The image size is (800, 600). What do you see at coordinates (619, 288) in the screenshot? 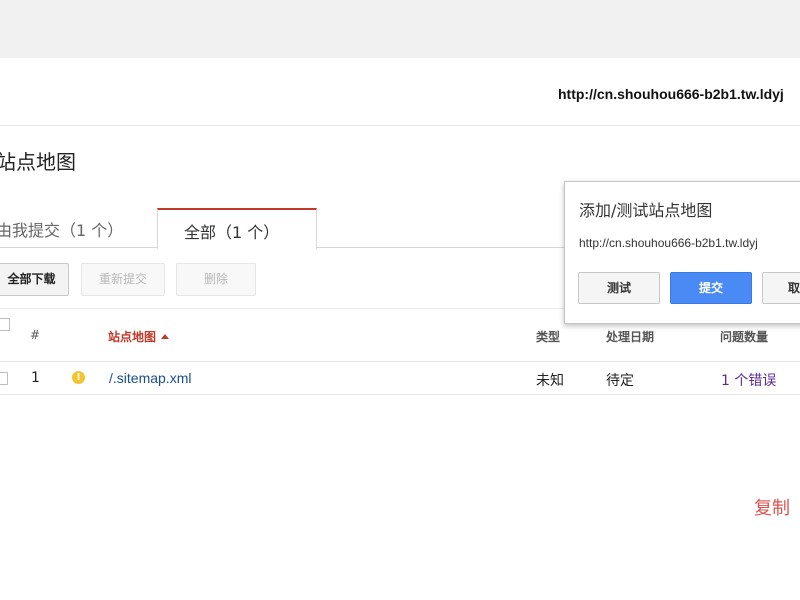
I see `test-button: 测试` at bounding box center [619, 288].